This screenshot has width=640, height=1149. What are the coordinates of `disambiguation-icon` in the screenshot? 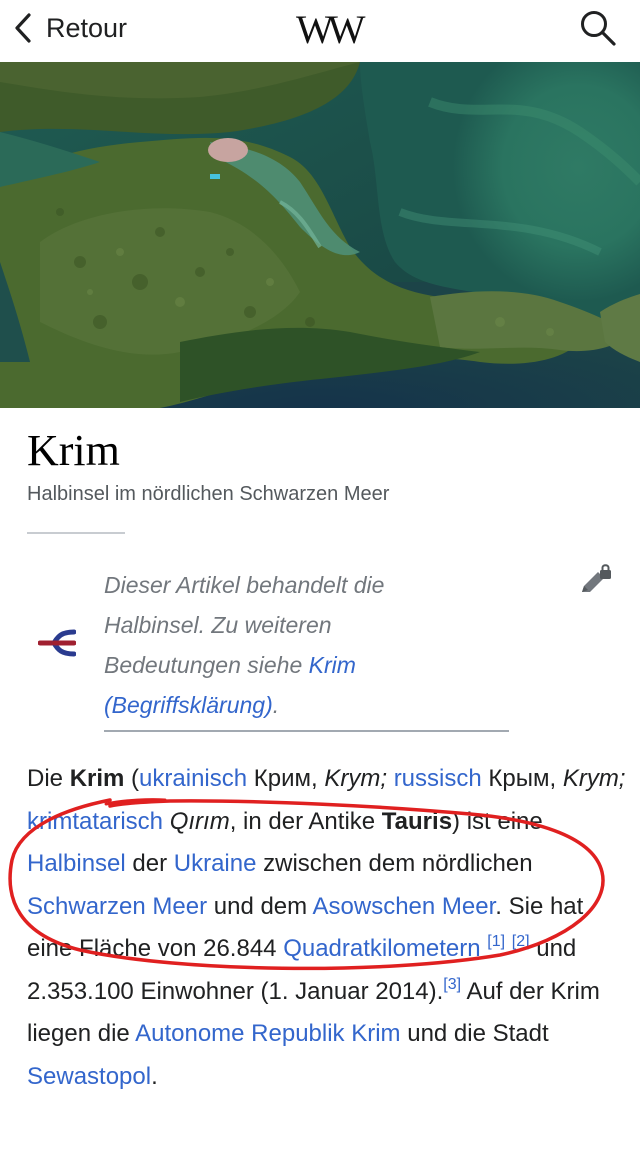 It's located at (57, 643).